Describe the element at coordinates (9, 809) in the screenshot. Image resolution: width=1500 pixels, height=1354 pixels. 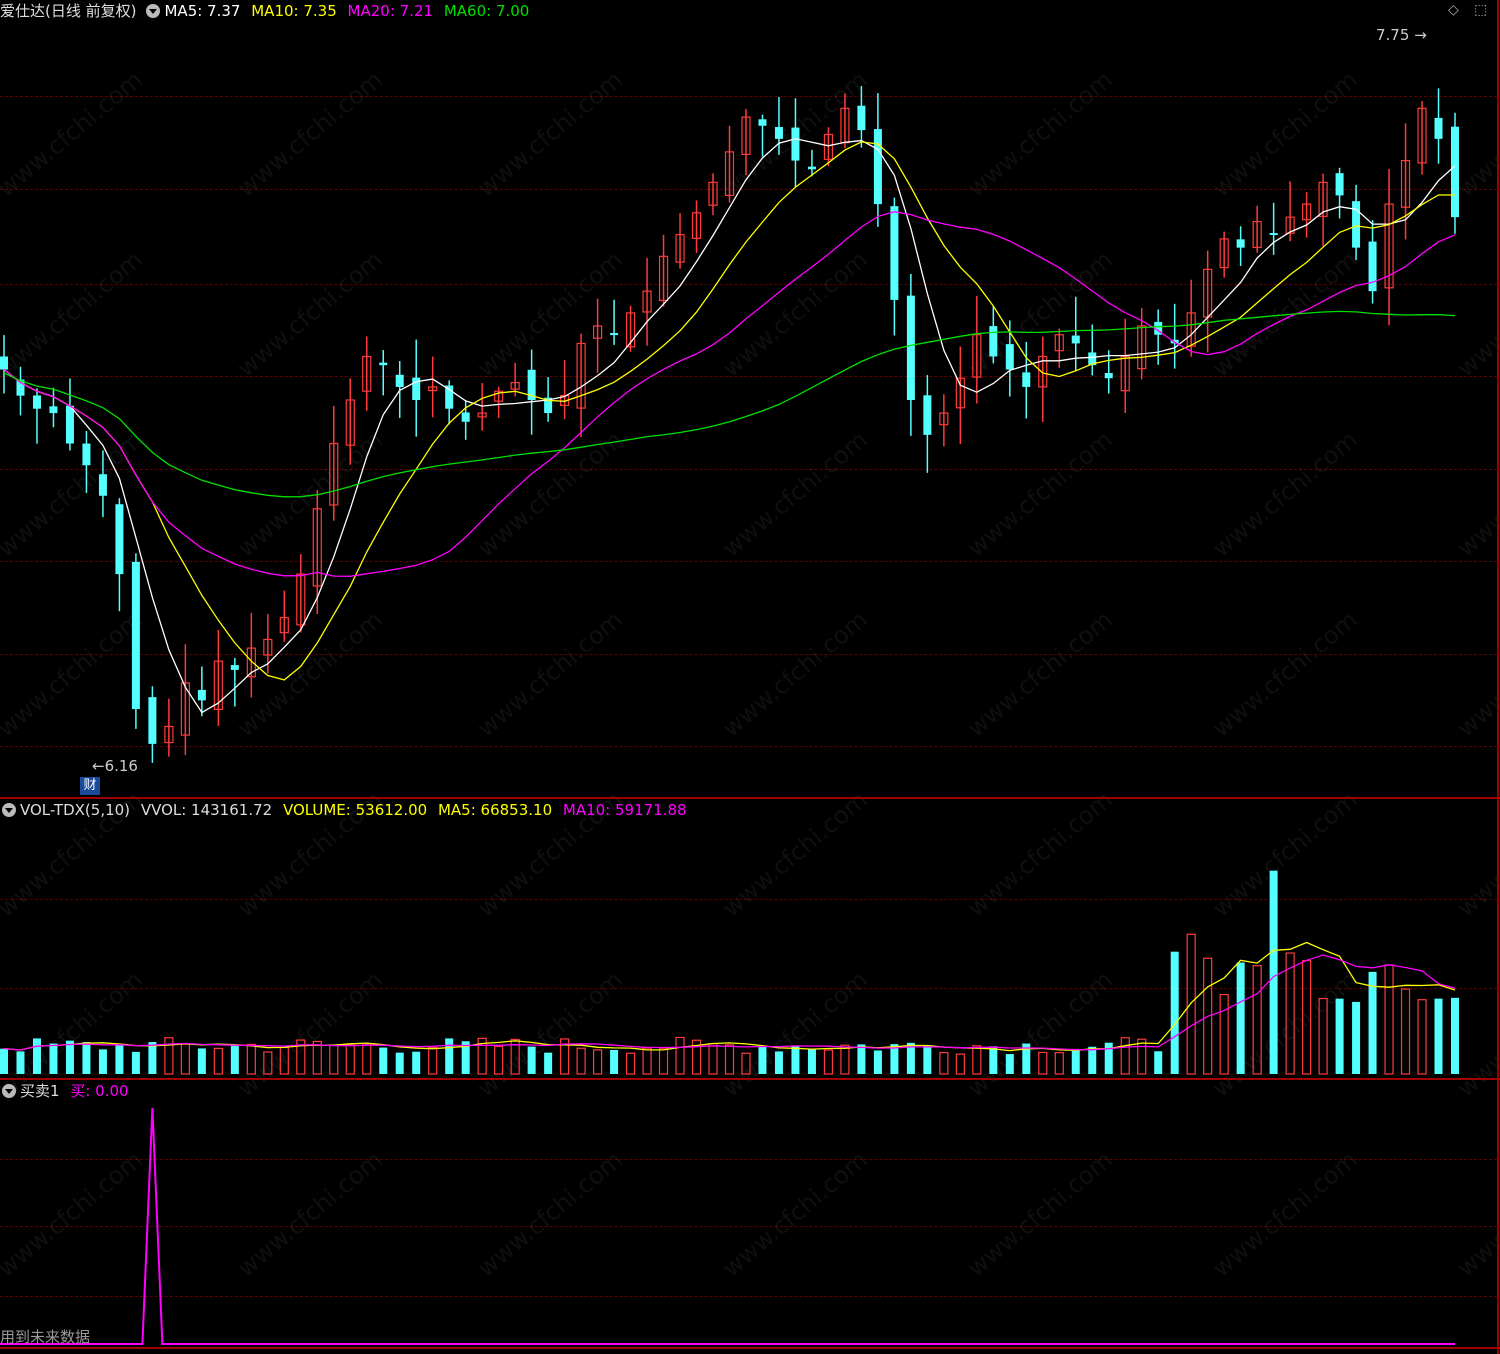
I see `volume-menu-icon` at that location.